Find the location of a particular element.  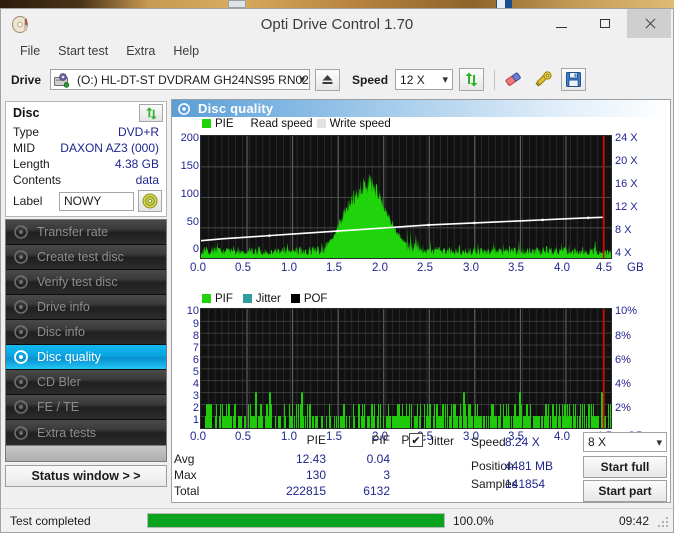

sidebar-item-fe-te: FE / TE is located at coordinates (86, 407).